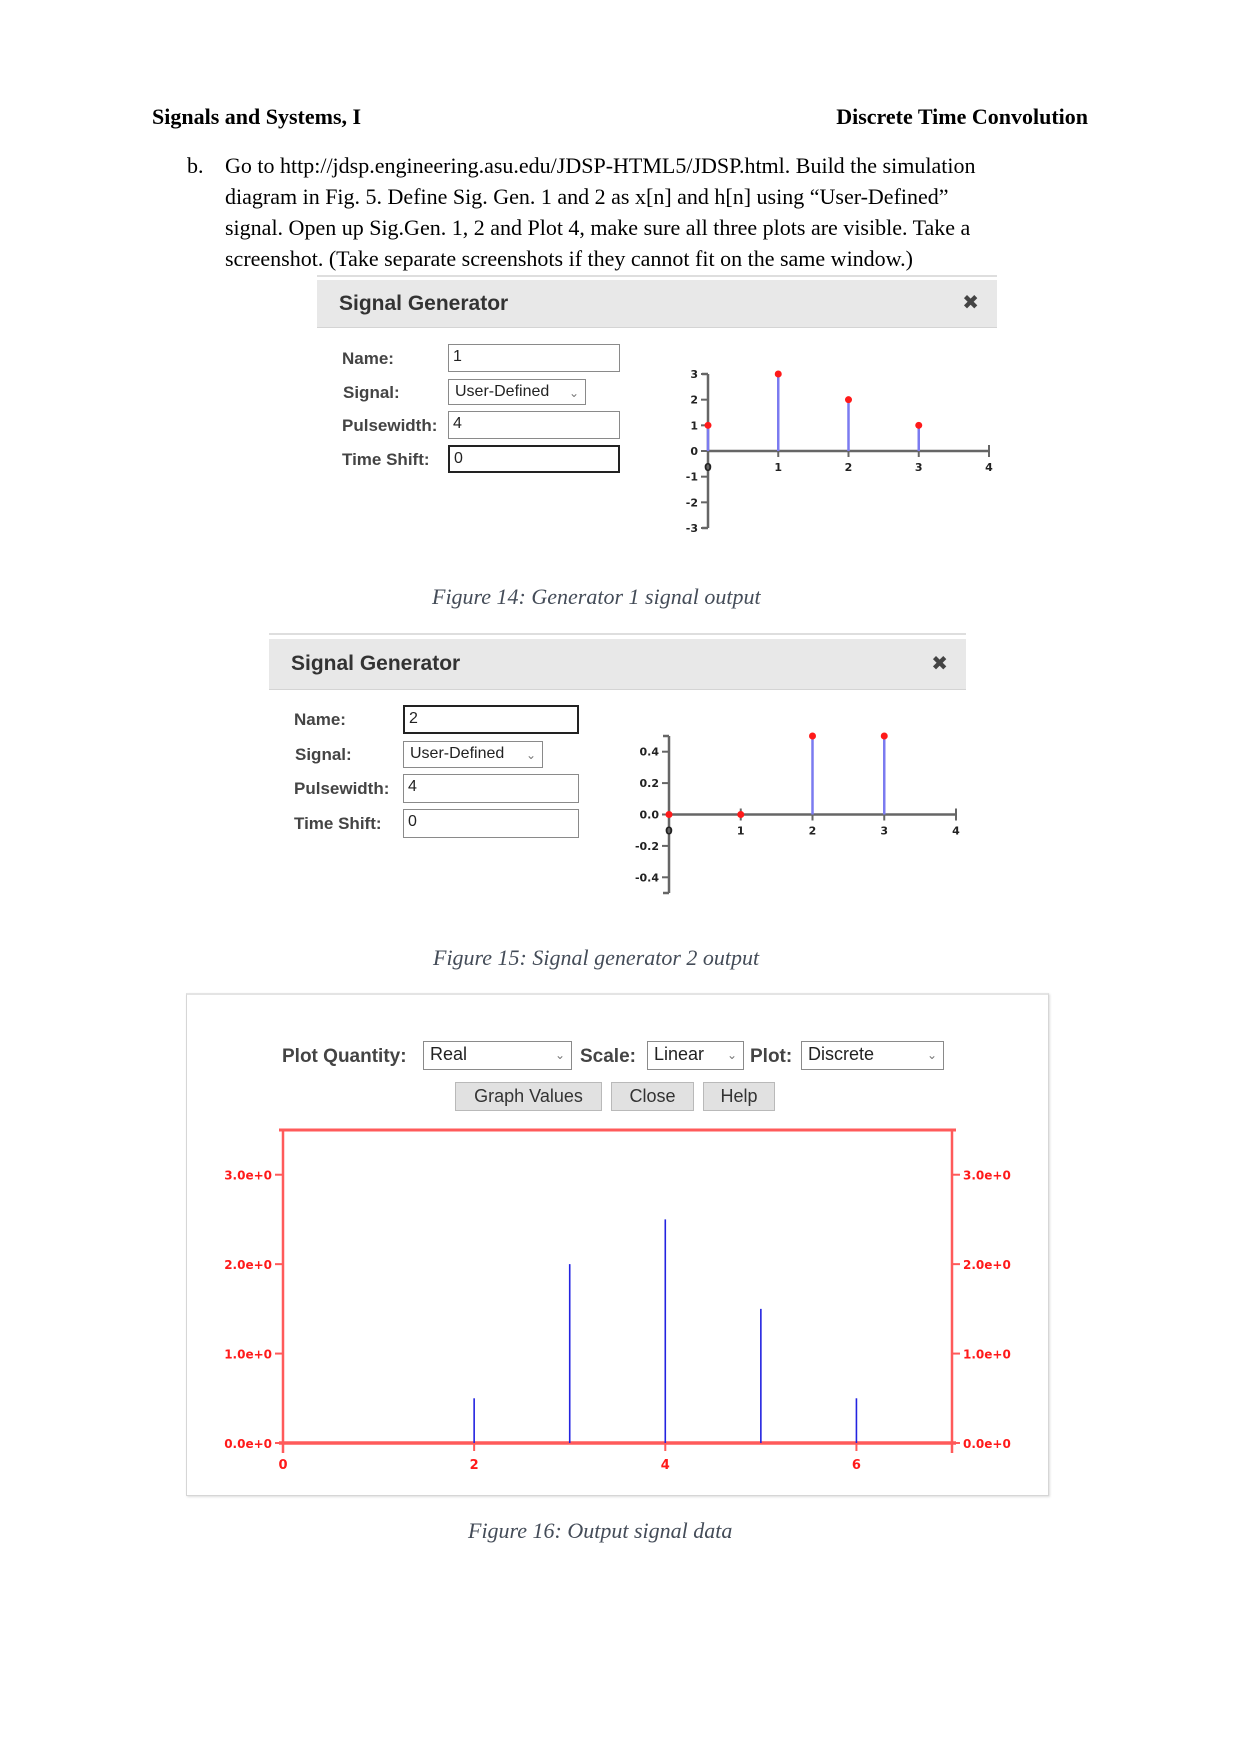 This screenshot has width=1241, height=1754. Describe the element at coordinates (647, 846) in the screenshot. I see `y-tick-label: -0.2` at that location.